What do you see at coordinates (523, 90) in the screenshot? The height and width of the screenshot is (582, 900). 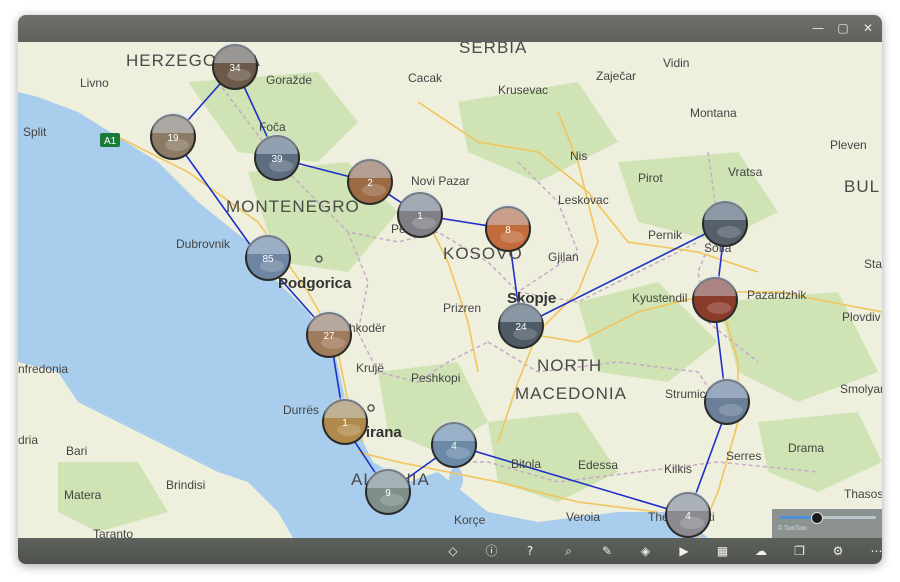 I see `city-krusevac: Krusevac` at bounding box center [523, 90].